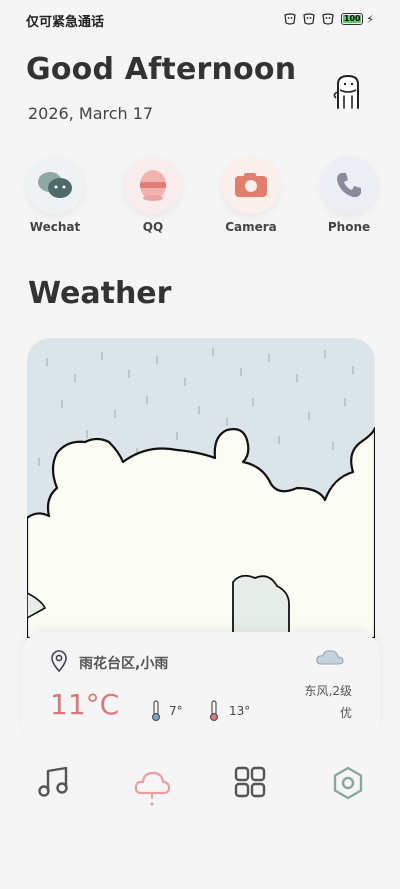 The image size is (400, 889). I want to click on carrier-status: 仅可紧急通话, so click(65, 22).